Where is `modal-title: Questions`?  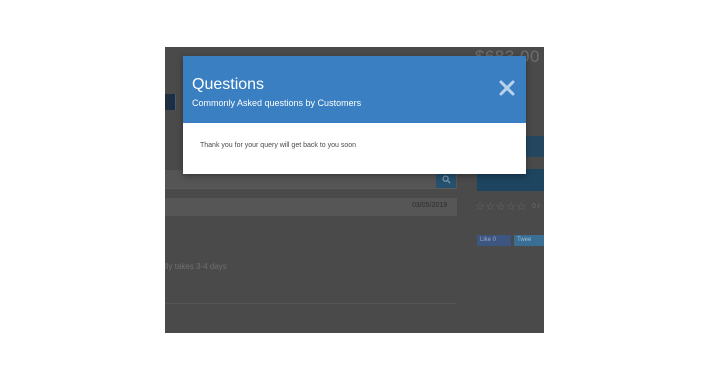
modal-title: Questions is located at coordinates (228, 84).